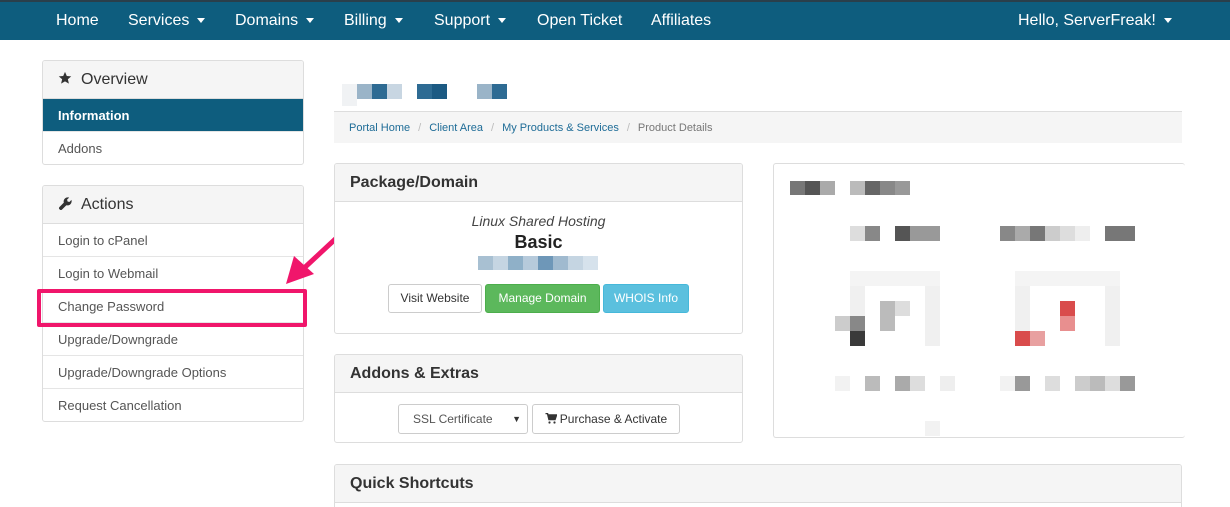 This screenshot has height=507, width=1230. I want to click on breadcrumb-client-area: Client Area, so click(456, 128).